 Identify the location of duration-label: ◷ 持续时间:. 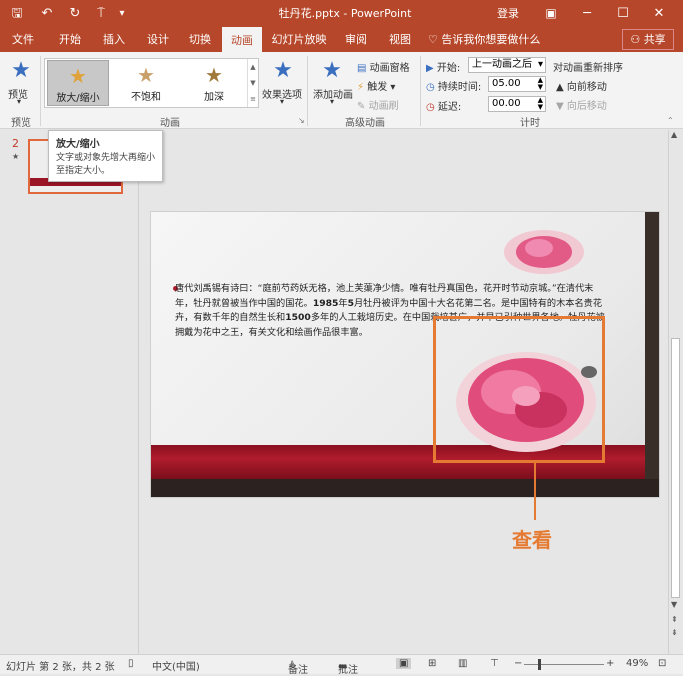
(454, 87).